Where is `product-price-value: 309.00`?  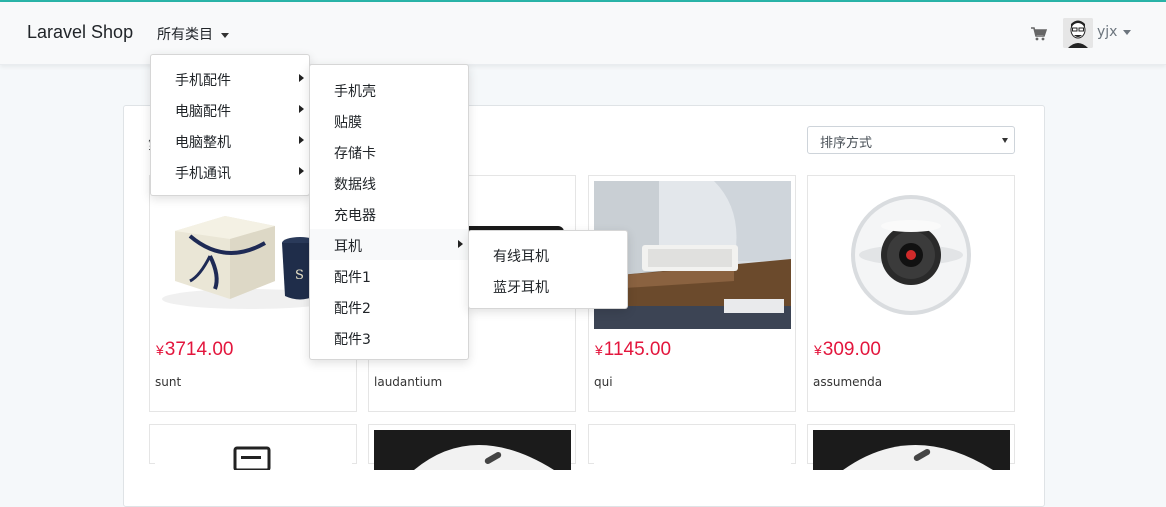
product-price-value: 309.00 is located at coordinates (851, 349).